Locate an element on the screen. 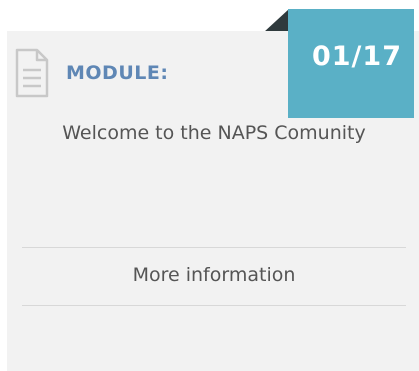  divider-bottom is located at coordinates (214, 305).